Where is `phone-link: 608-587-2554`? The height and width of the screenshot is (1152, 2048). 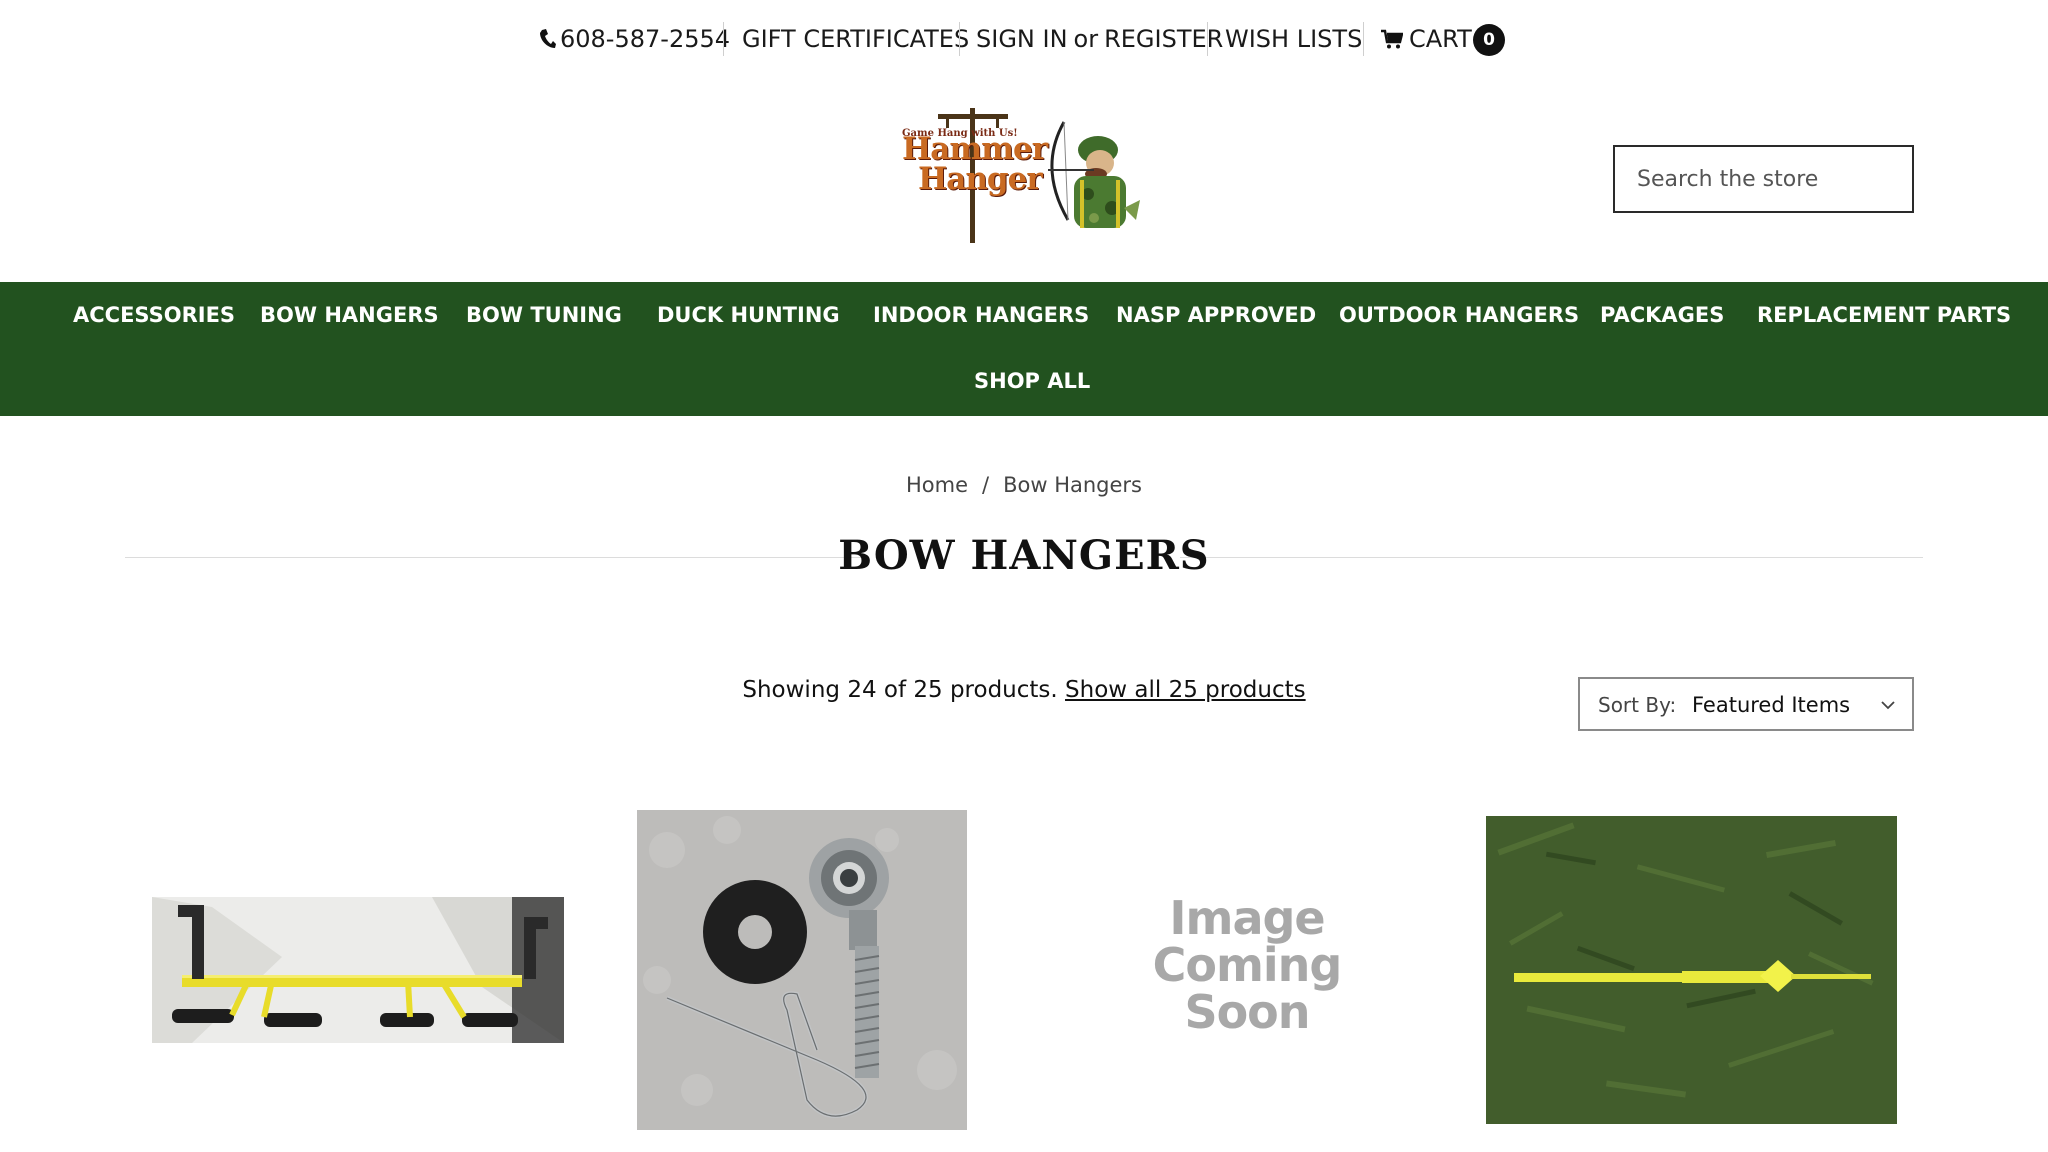 phone-link: 608-587-2554 is located at coordinates (634, 39).